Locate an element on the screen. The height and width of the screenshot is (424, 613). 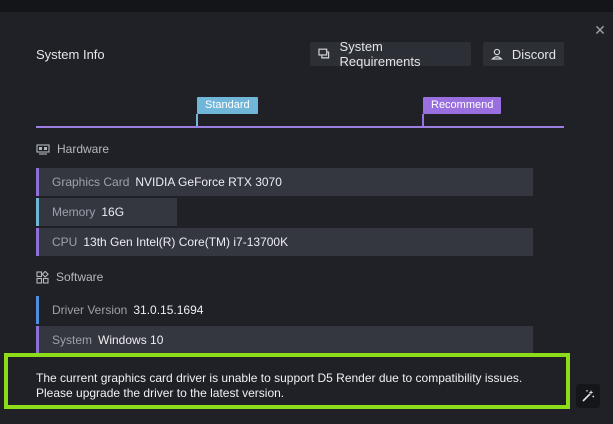
hardware-section-heading: Hardware is located at coordinates (72, 149).